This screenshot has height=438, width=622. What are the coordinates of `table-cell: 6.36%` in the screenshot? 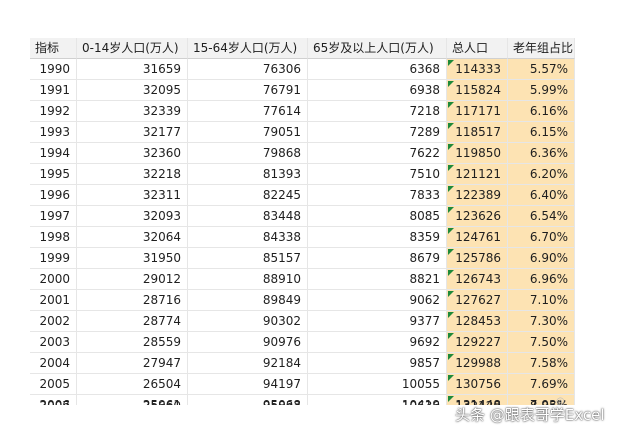 It's located at (541, 153).